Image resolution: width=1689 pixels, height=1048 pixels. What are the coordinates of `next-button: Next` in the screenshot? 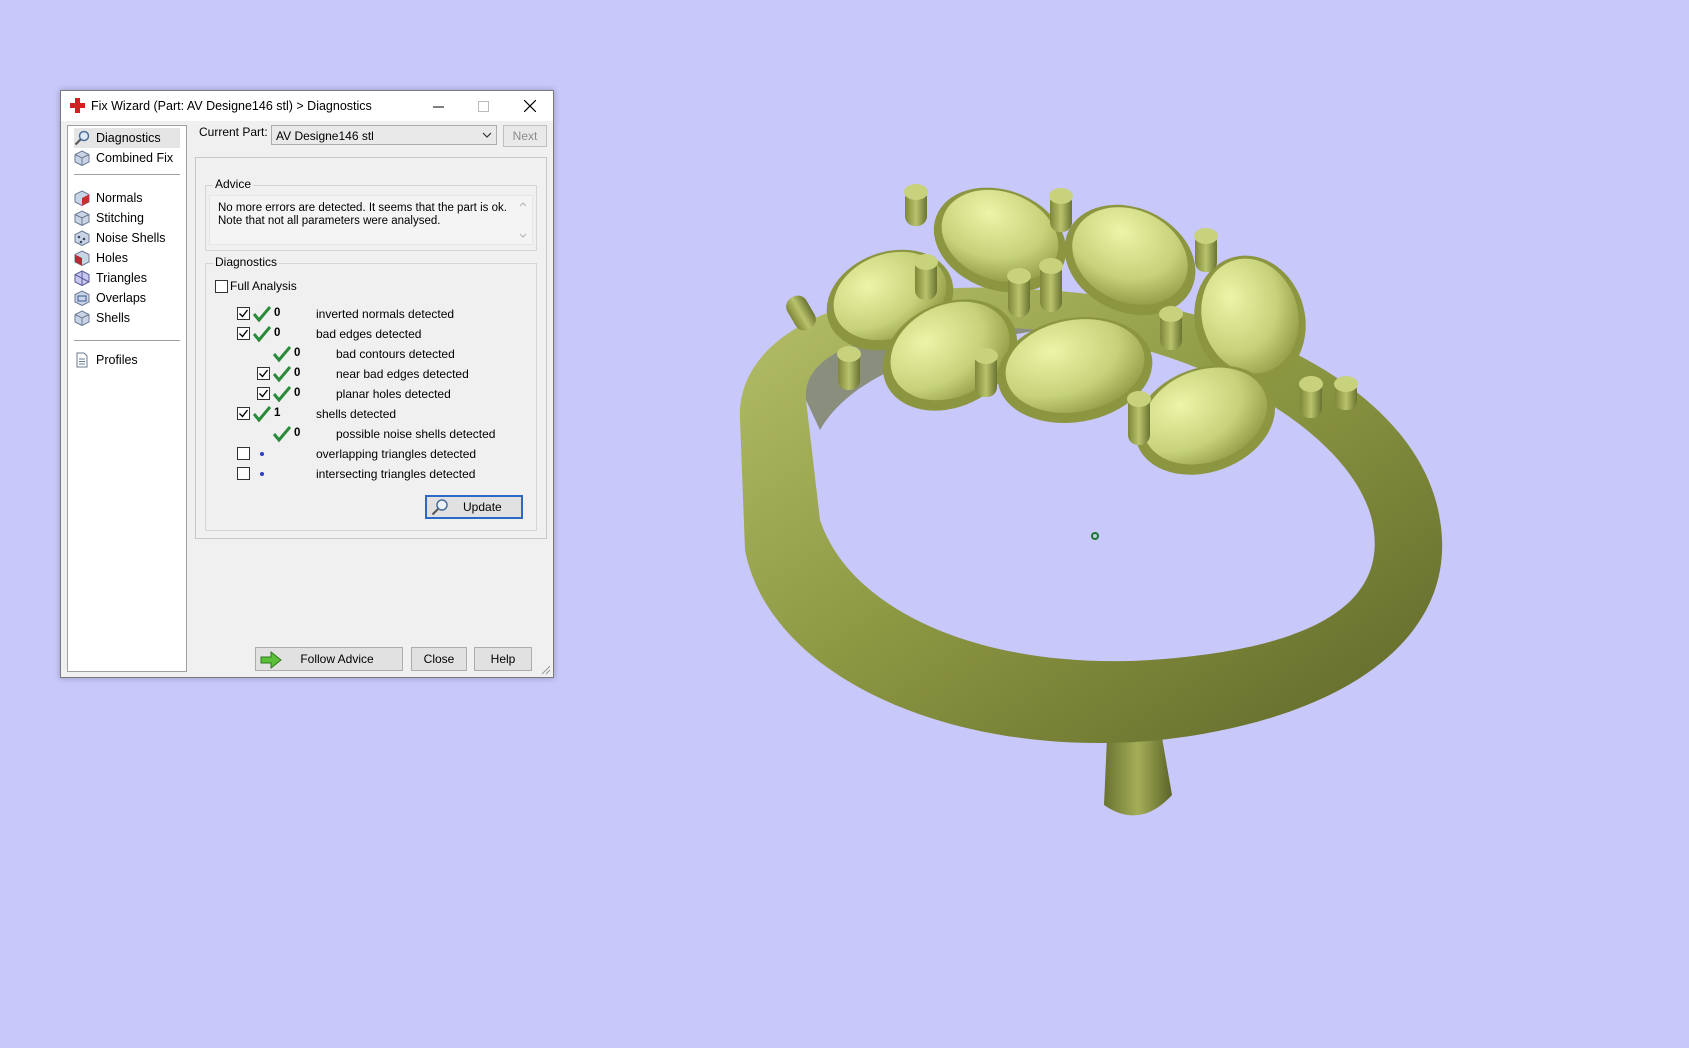 It's located at (525, 136).